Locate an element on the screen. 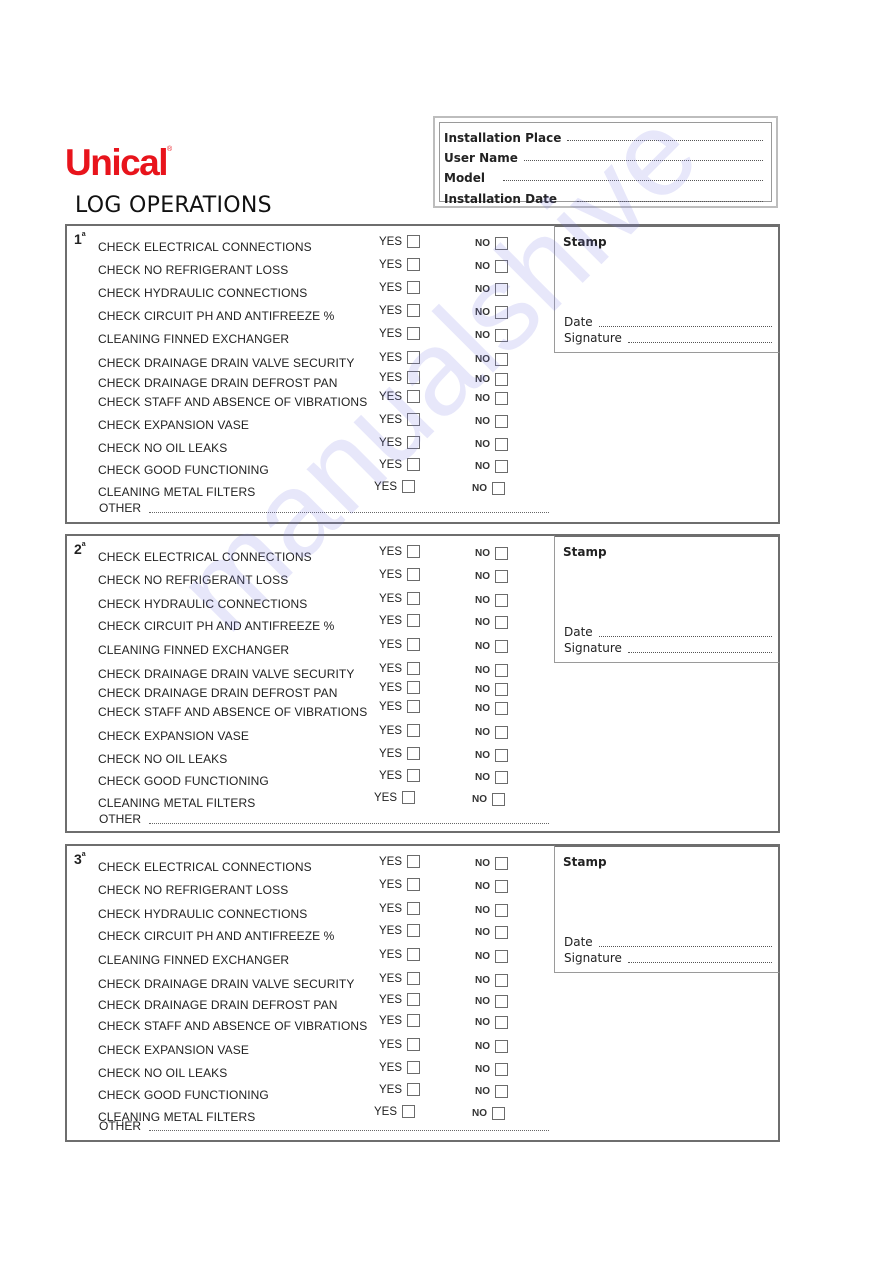  user-name-line is located at coordinates (643, 160).